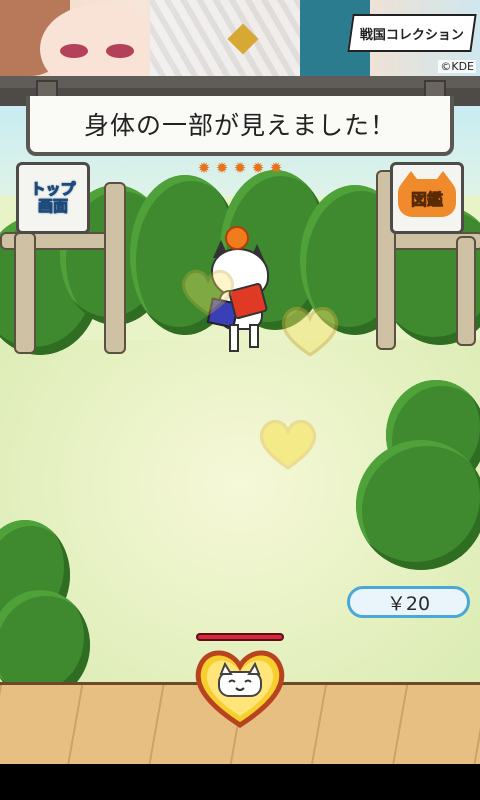 Image resolution: width=480 pixels, height=800 pixels. I want to click on top-button-label-1: トップ, so click(53, 189).